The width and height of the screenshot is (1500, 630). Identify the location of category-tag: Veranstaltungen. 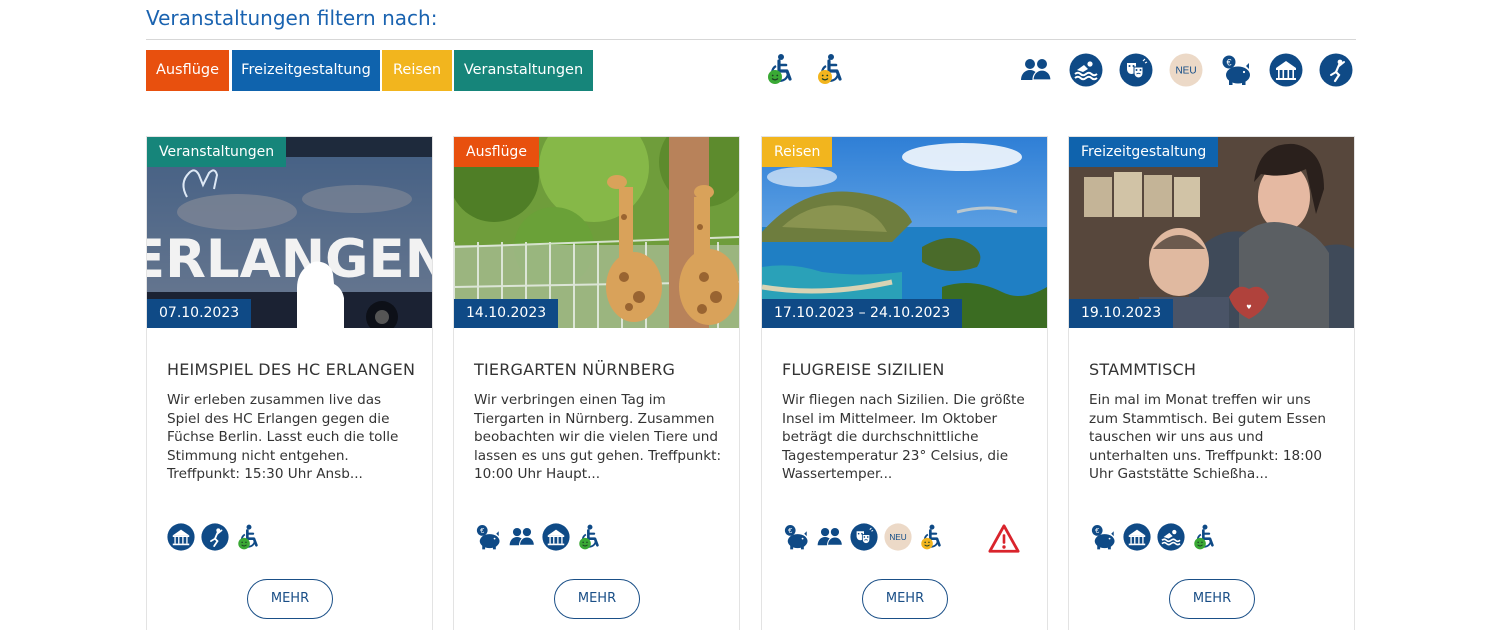
(217, 152).